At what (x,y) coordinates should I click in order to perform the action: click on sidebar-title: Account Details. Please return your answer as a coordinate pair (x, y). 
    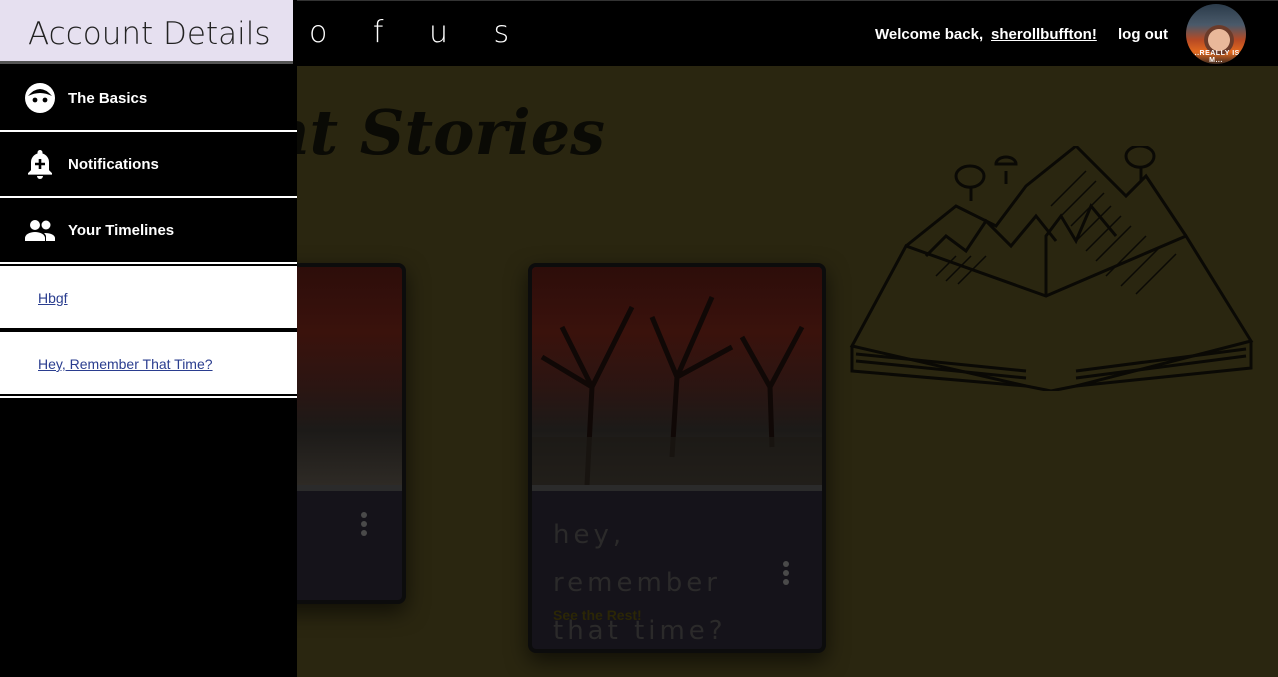
    Looking at the image, I should click on (149, 34).